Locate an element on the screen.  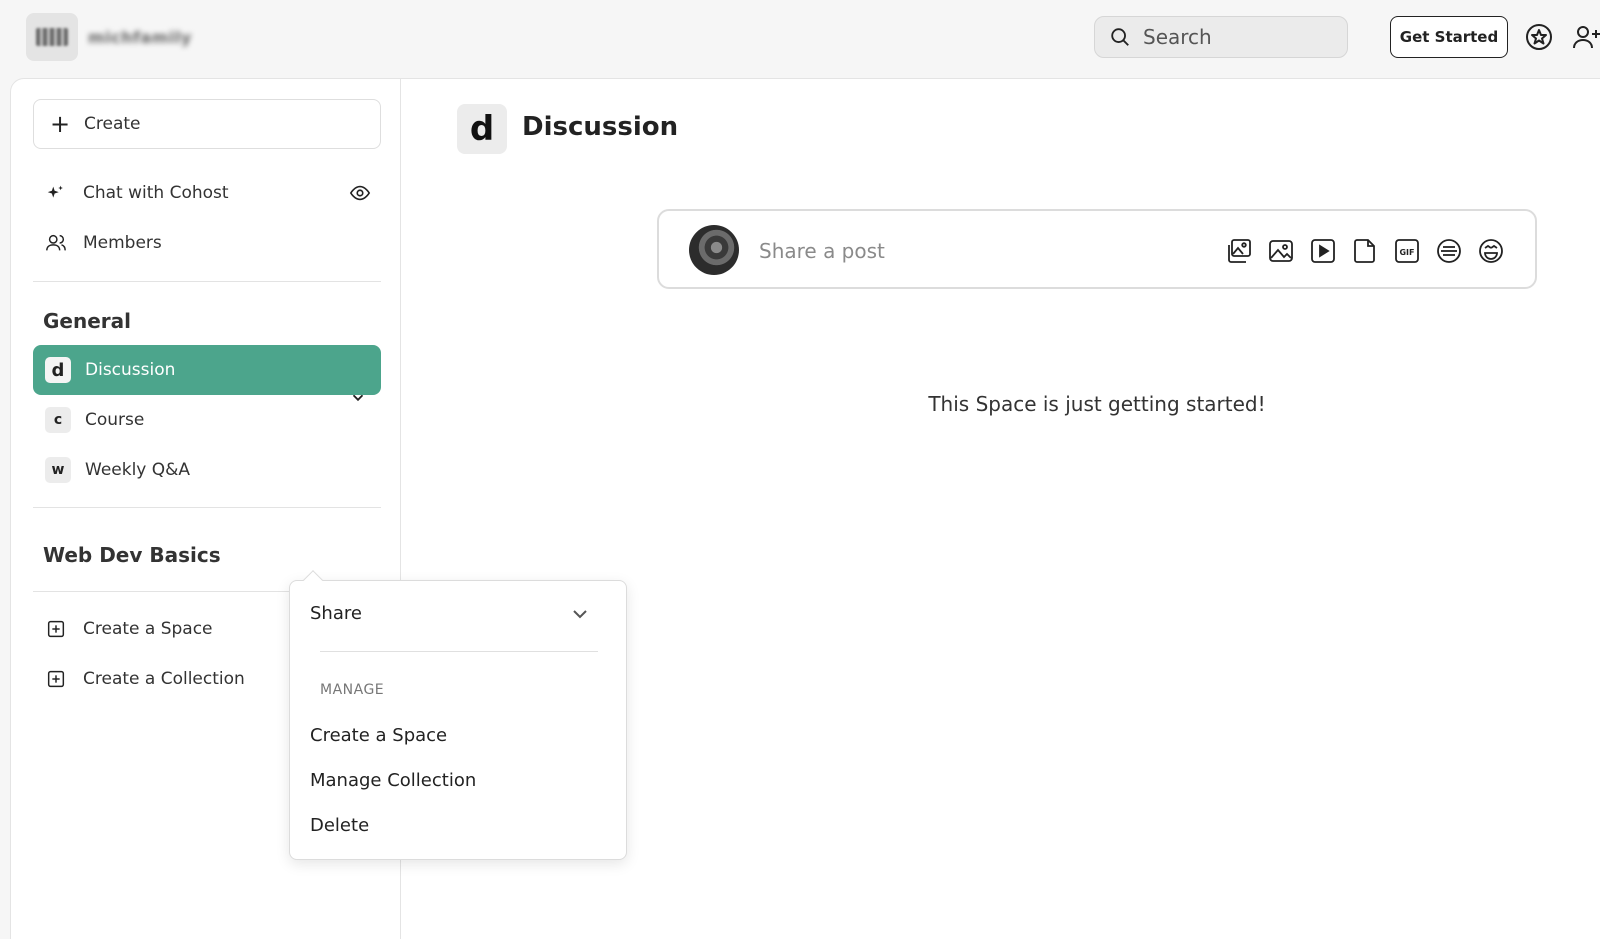
sidebar-item-create-a-collection: Create a Collection is located at coordinates (145, 679).